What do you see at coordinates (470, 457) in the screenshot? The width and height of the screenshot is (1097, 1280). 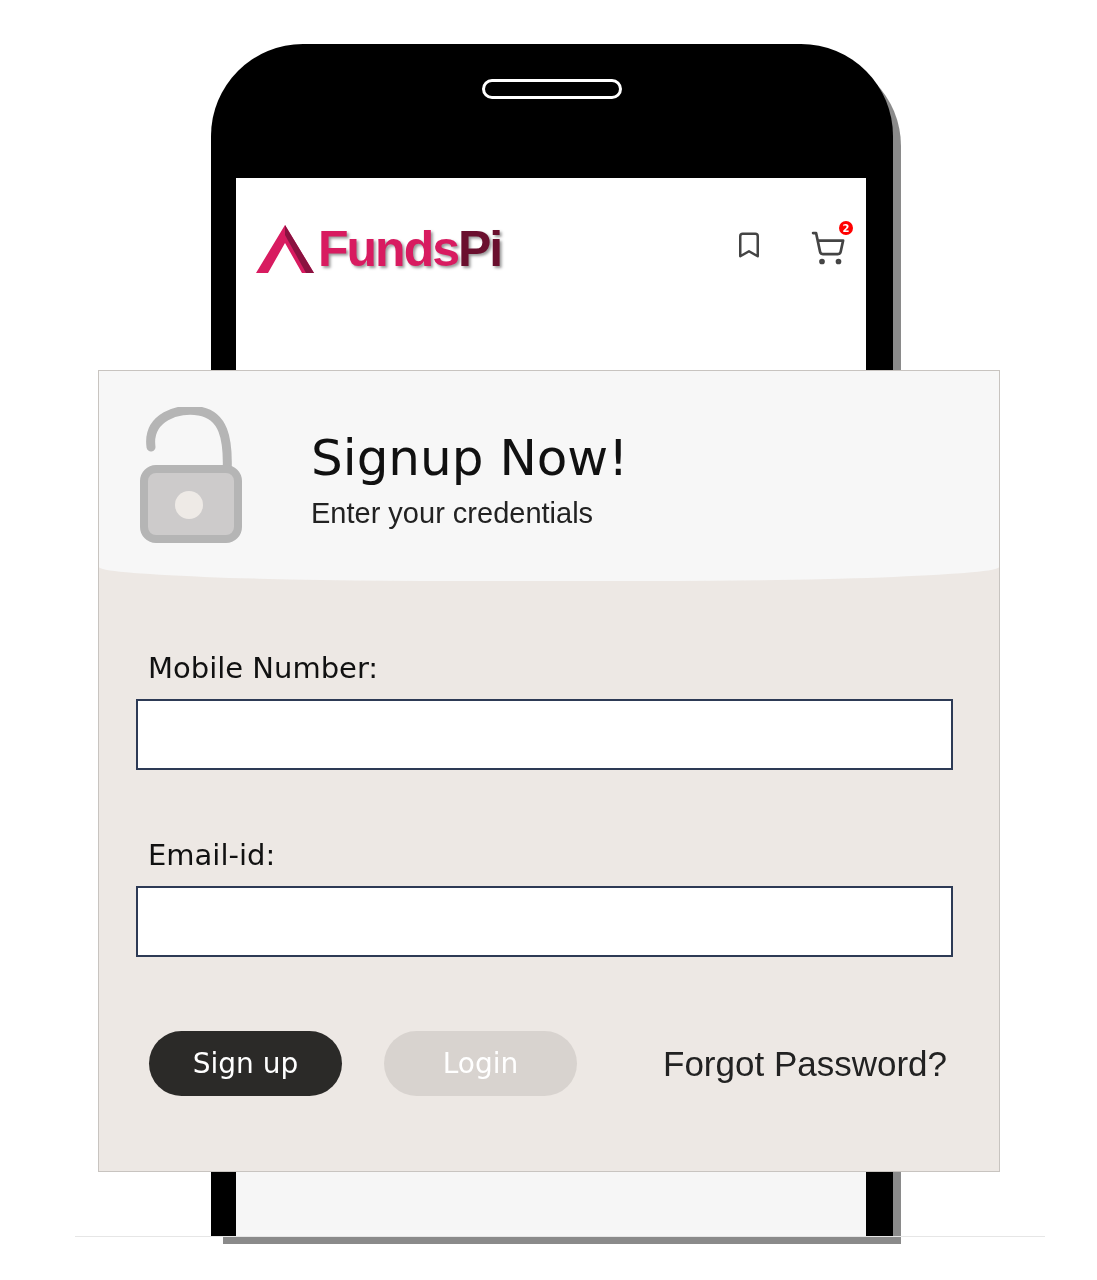 I see `card-title: Signup Now!` at bounding box center [470, 457].